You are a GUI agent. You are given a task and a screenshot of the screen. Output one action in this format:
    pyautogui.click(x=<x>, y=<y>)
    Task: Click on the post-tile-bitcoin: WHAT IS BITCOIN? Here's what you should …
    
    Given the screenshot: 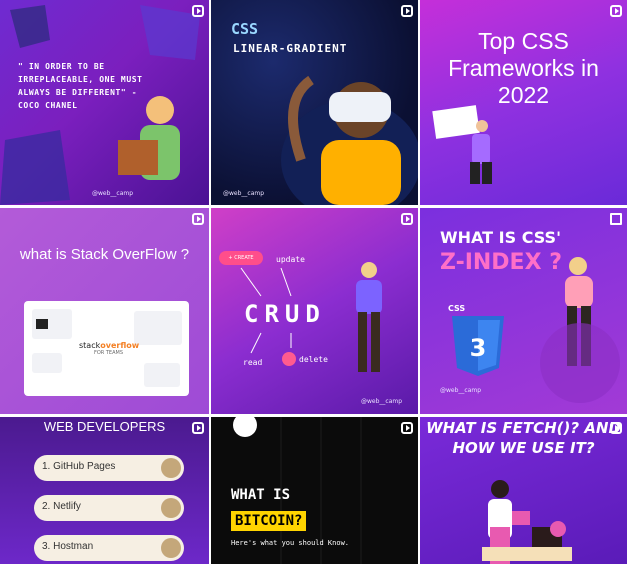 What is the action you would take?
    pyautogui.click(x=314, y=490)
    